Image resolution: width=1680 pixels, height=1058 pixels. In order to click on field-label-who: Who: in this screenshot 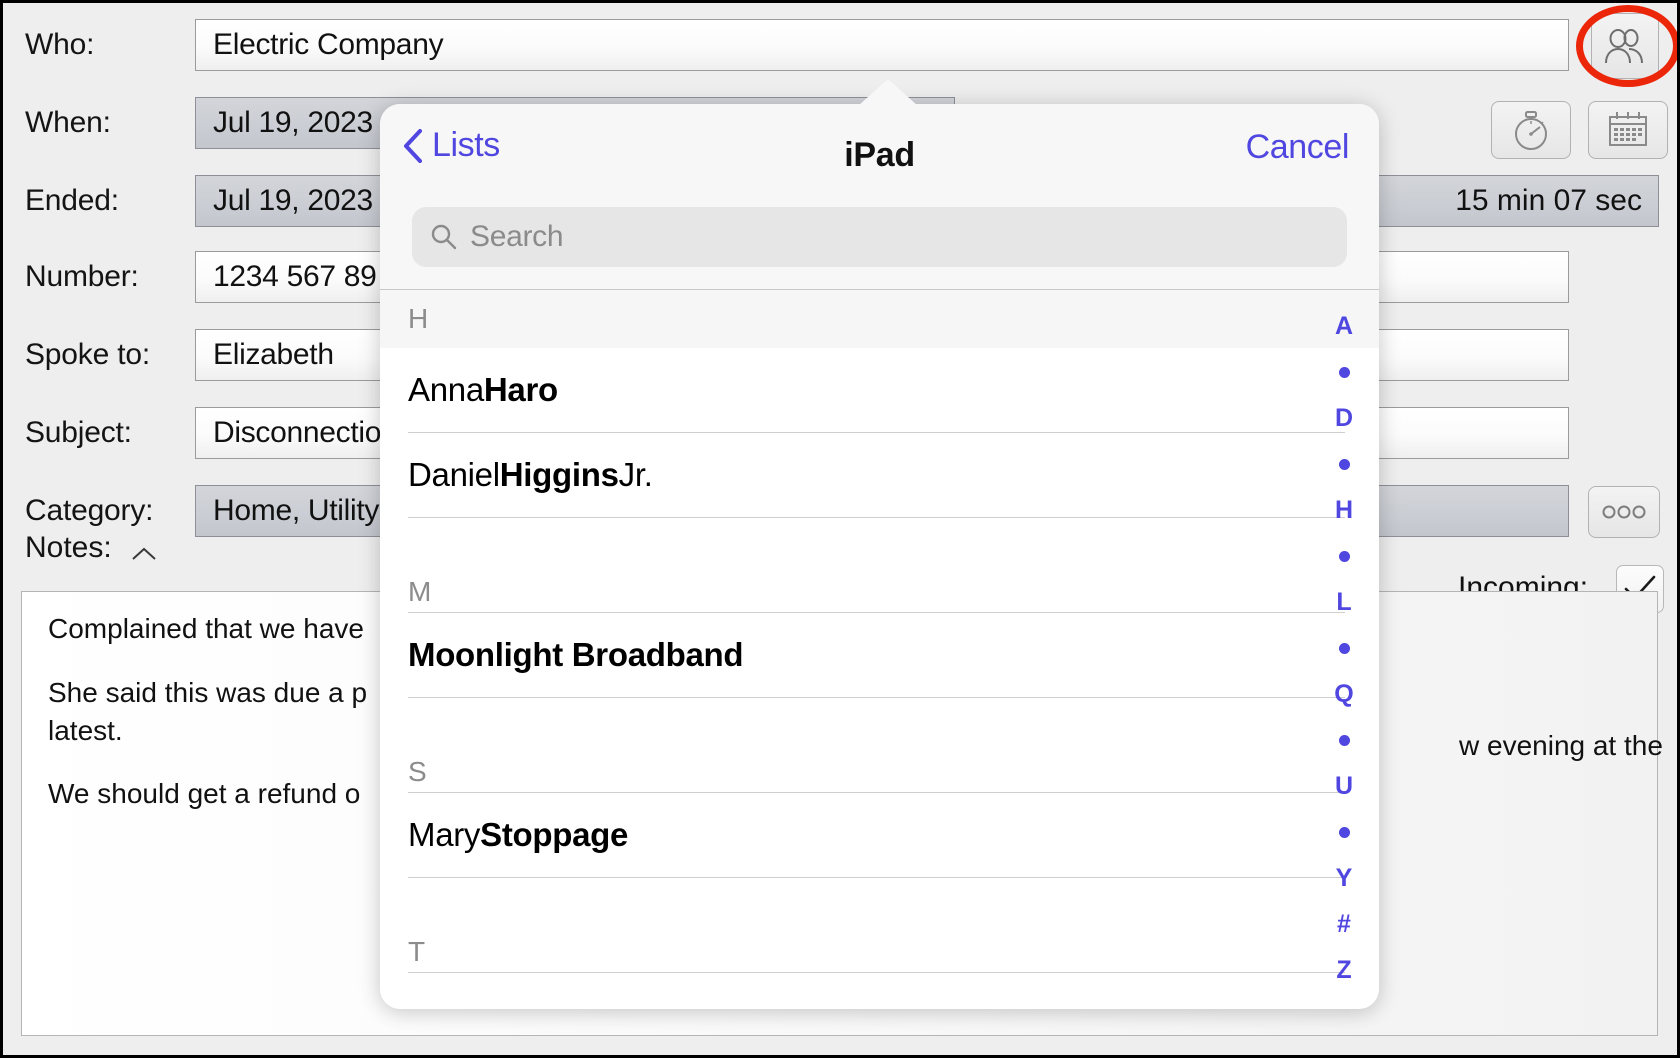, I will do `click(60, 44)`.